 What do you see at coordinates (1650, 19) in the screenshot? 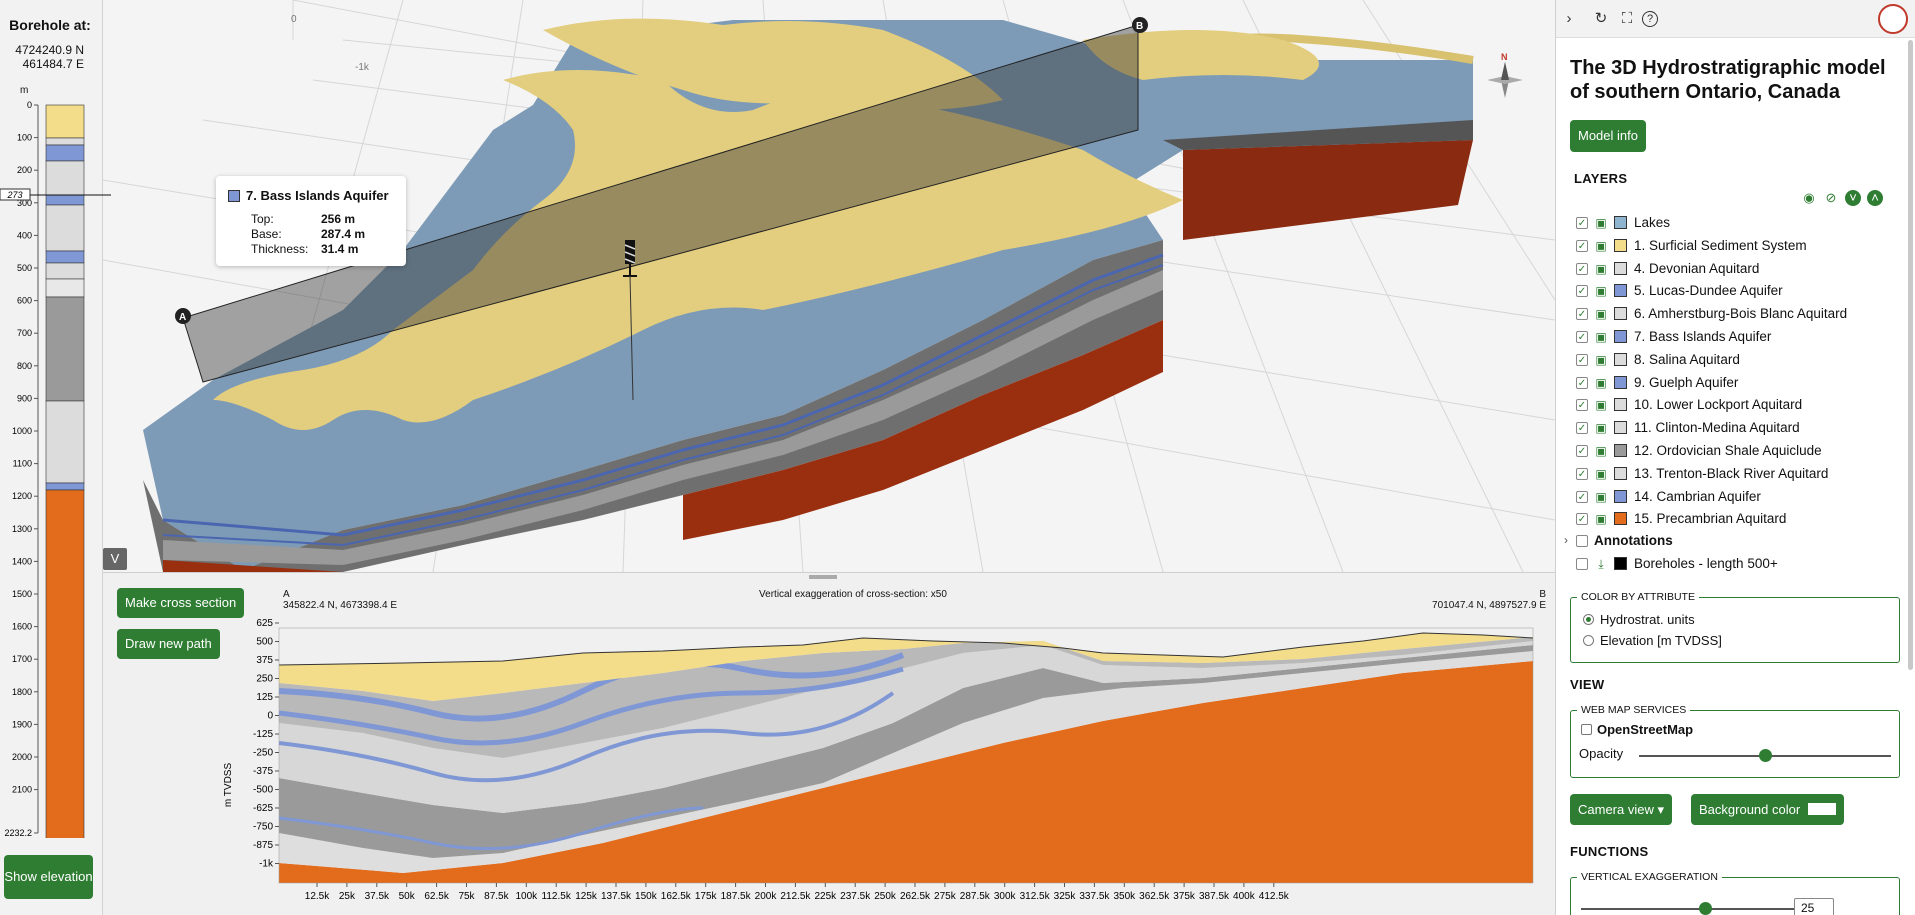
I see `help-icon: ?` at bounding box center [1650, 19].